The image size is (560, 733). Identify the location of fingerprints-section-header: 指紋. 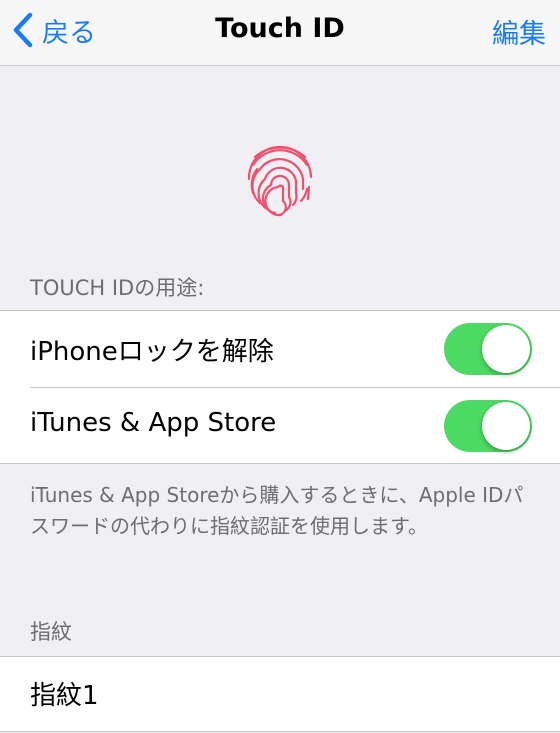
(51, 632).